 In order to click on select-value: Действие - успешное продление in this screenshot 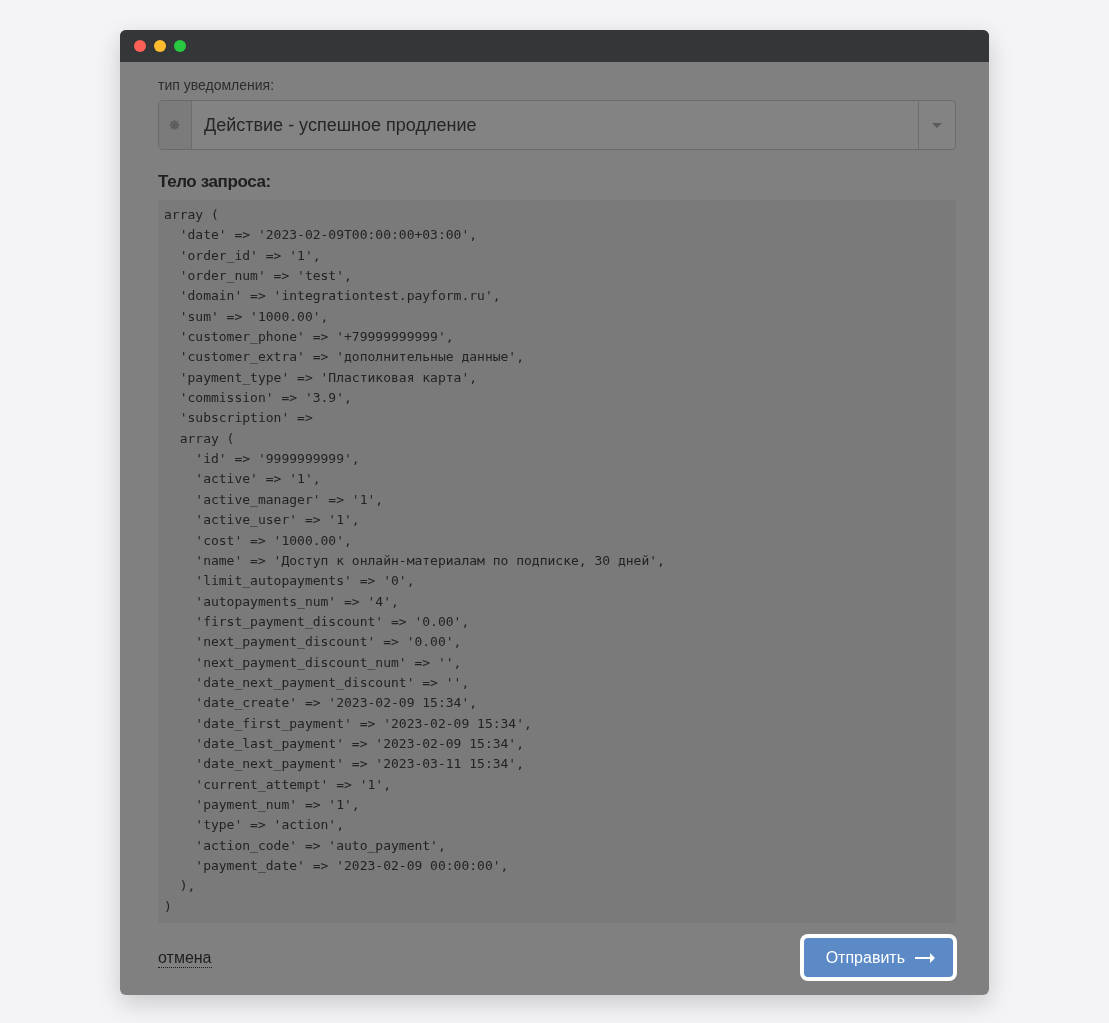, I will do `click(340, 125)`.